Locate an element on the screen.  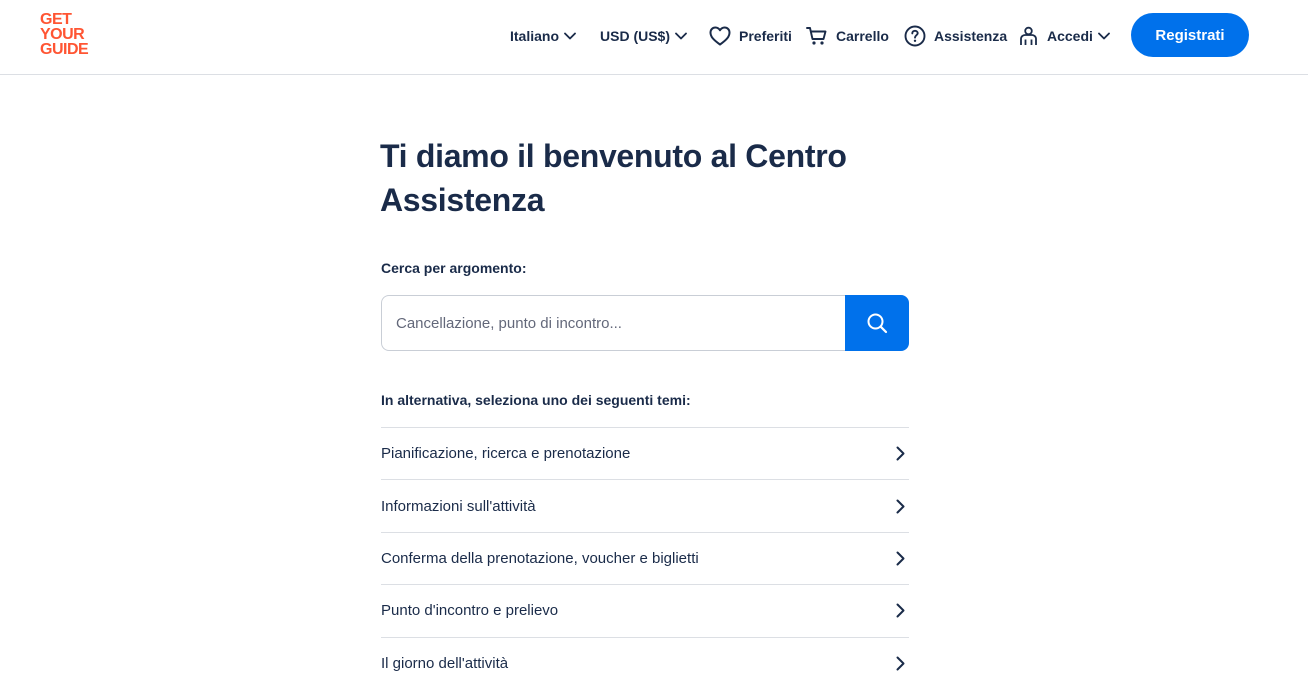
currency-label: USD (US$) is located at coordinates (635, 36).